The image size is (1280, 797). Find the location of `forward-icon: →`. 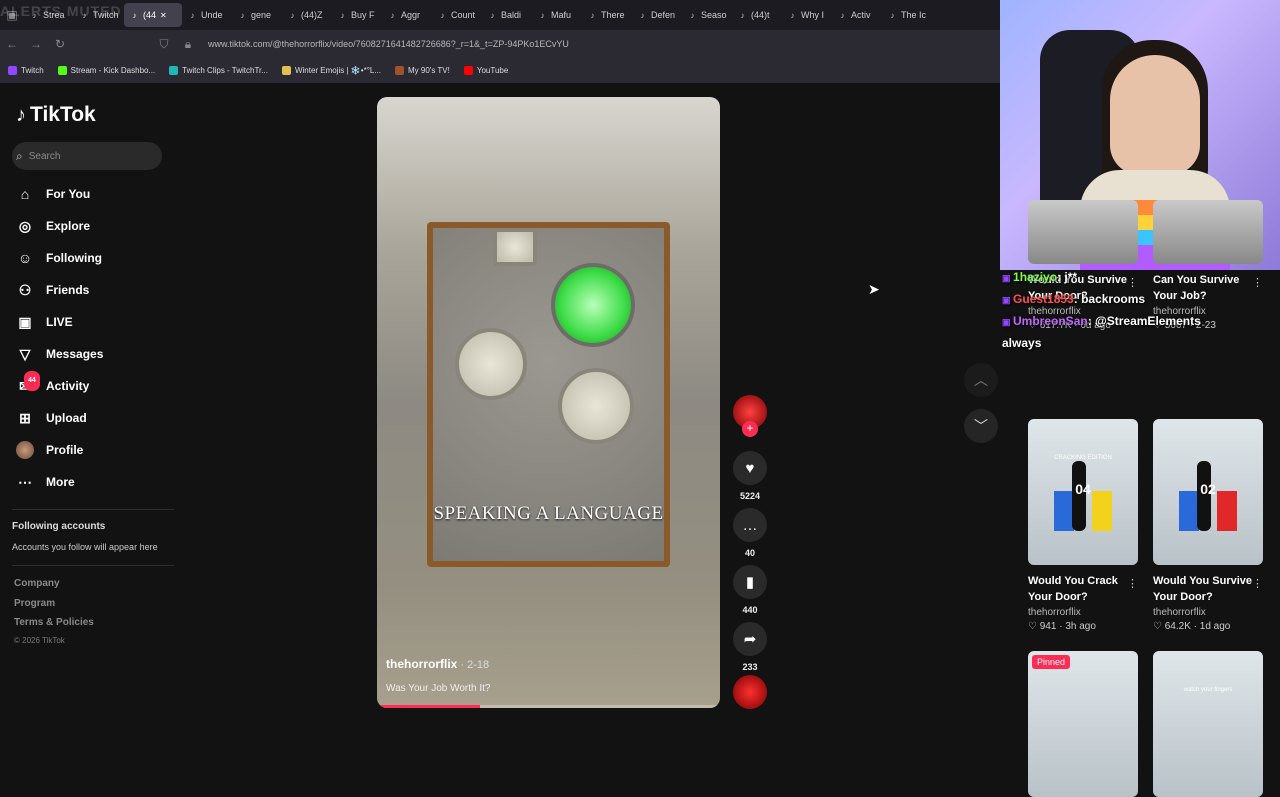

forward-icon: → is located at coordinates (36, 44).